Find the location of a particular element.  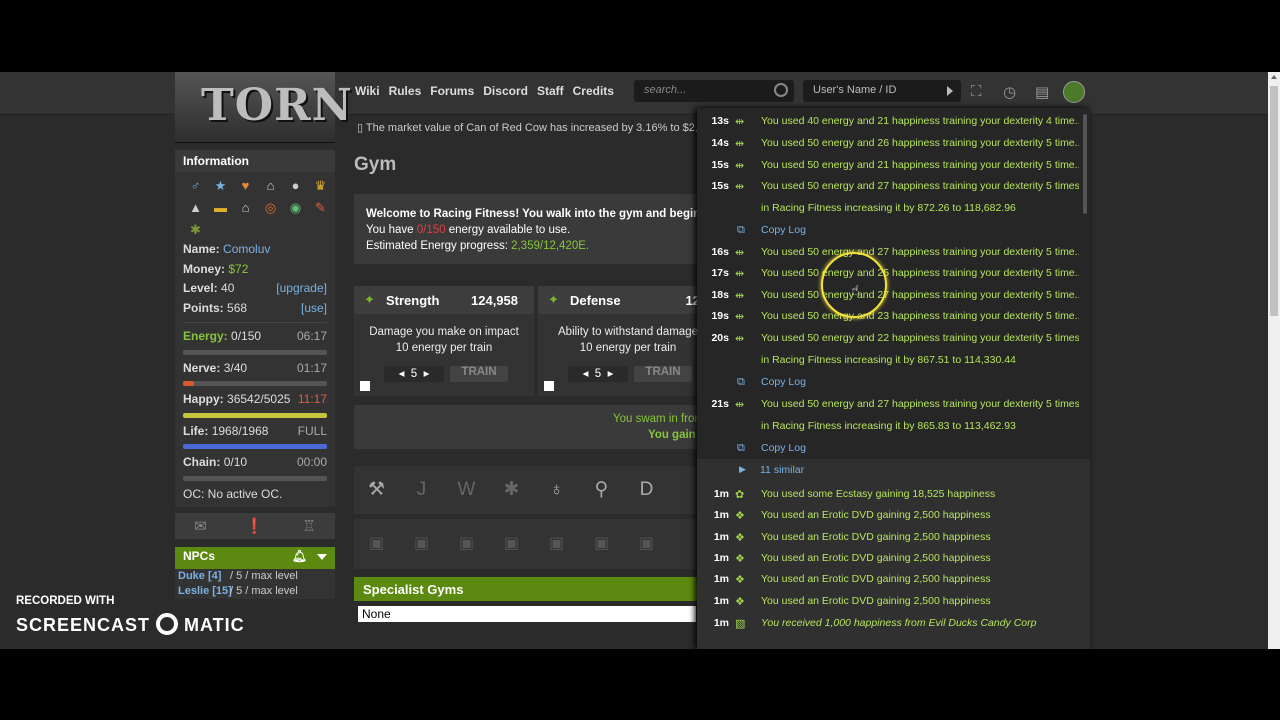

building-icon: ⌂ is located at coordinates (245, 208).